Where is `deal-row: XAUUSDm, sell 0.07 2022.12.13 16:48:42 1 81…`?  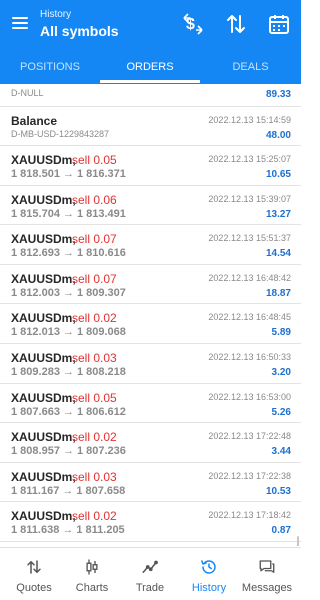
deal-row: XAUUSDm, sell 0.07 2022.12.13 16:48:42 1 81… is located at coordinates (150, 285).